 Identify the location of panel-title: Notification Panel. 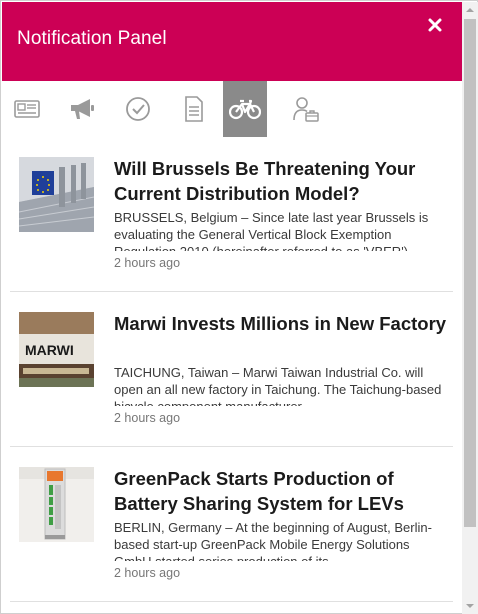
(92, 38).